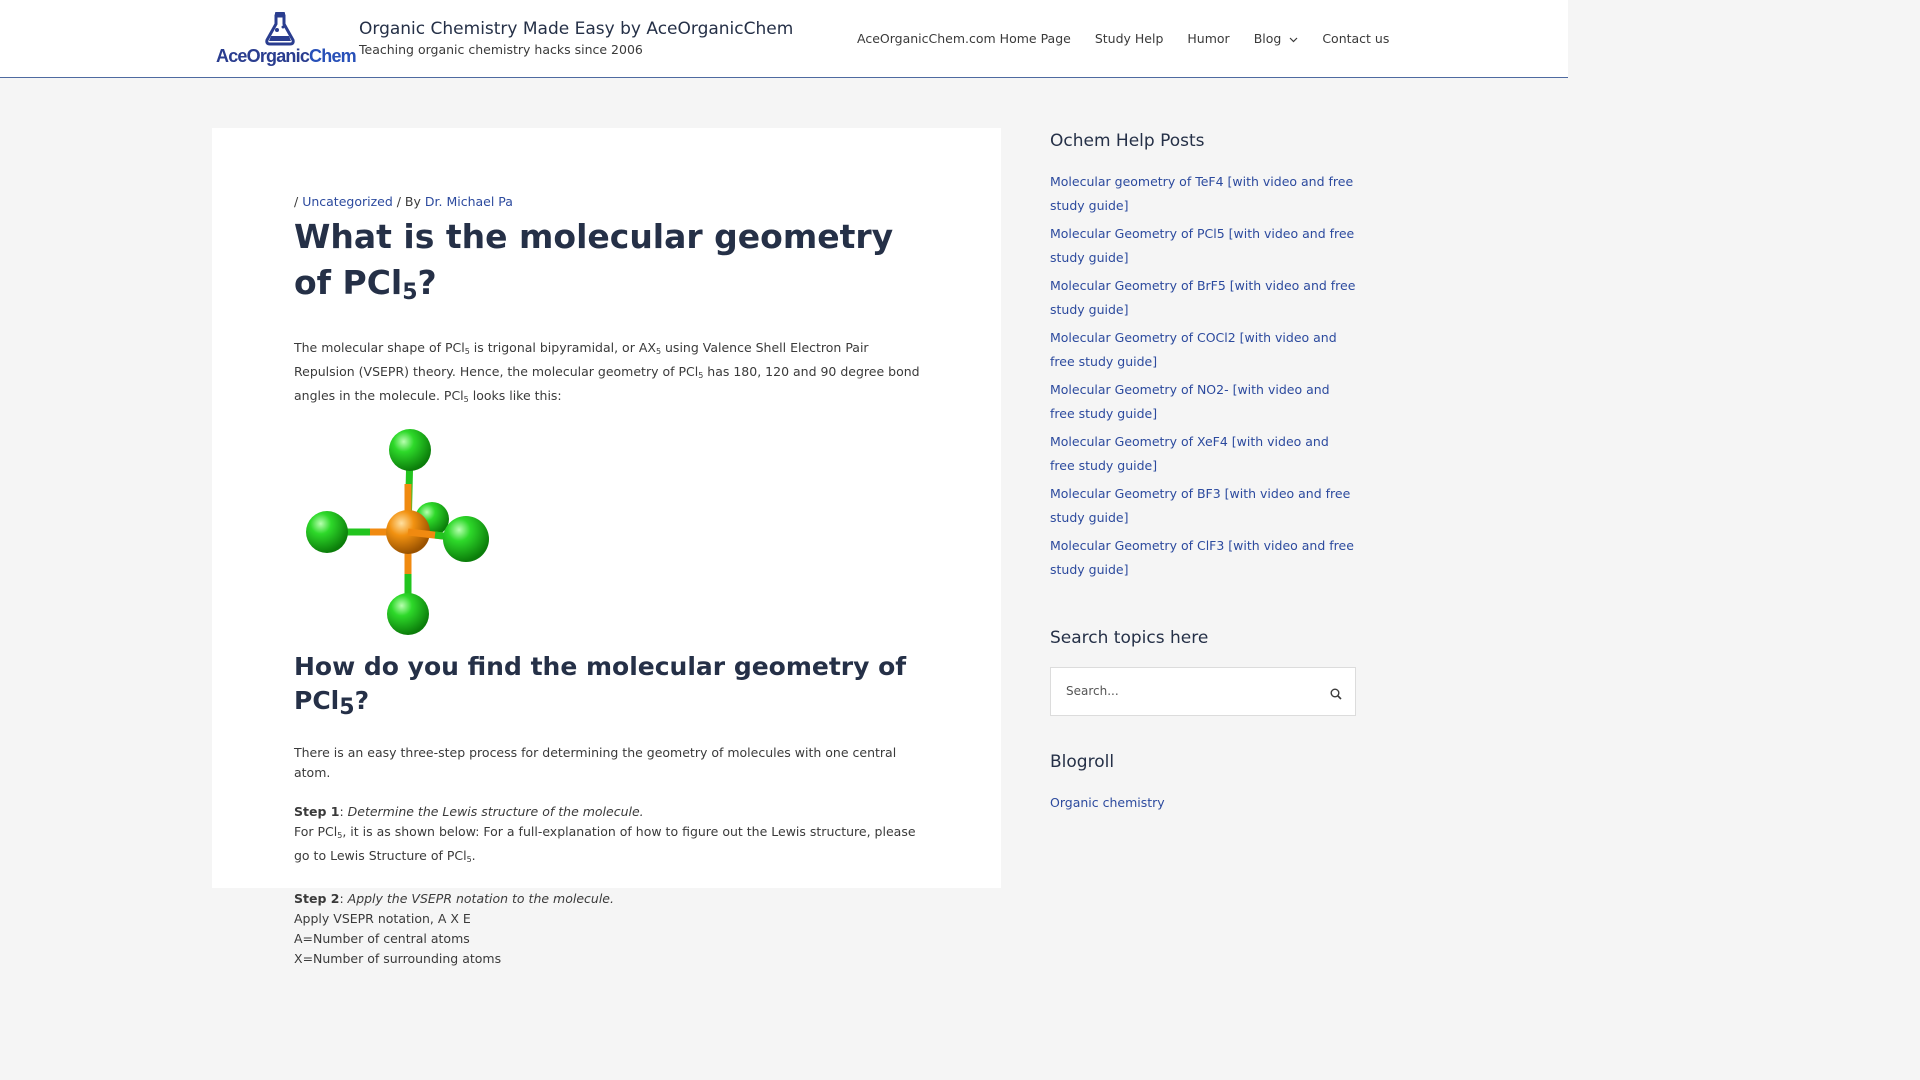  Describe the element at coordinates (398, 958) in the screenshot. I see `step2-line: X=Number of surrounding atoms` at that location.